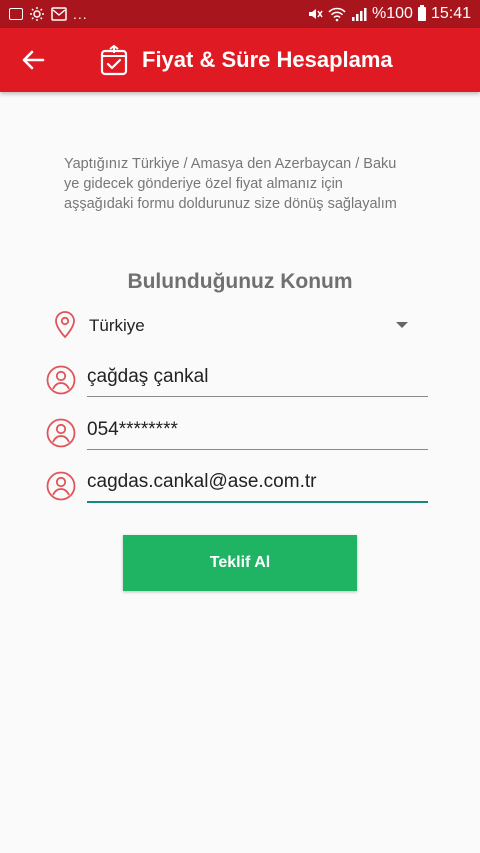  I want to click on wifi-icon, so click(337, 14).